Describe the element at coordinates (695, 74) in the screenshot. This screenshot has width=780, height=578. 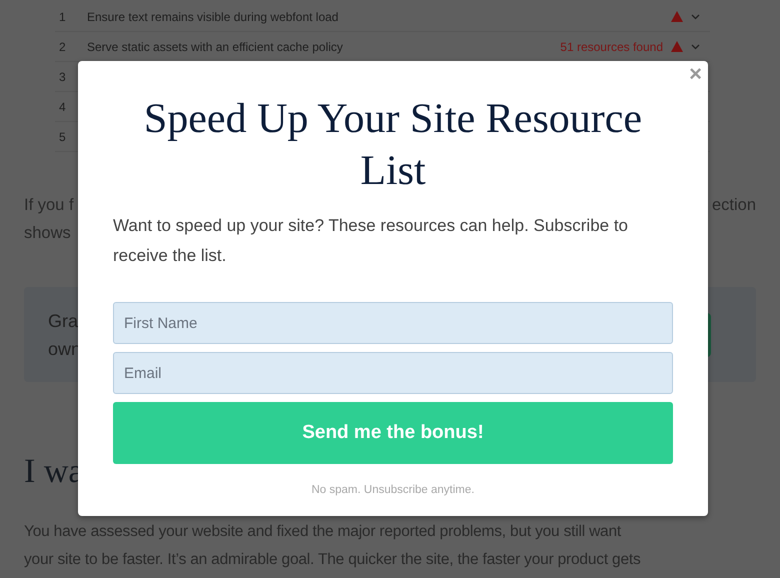
I see `close-button: ×` at that location.